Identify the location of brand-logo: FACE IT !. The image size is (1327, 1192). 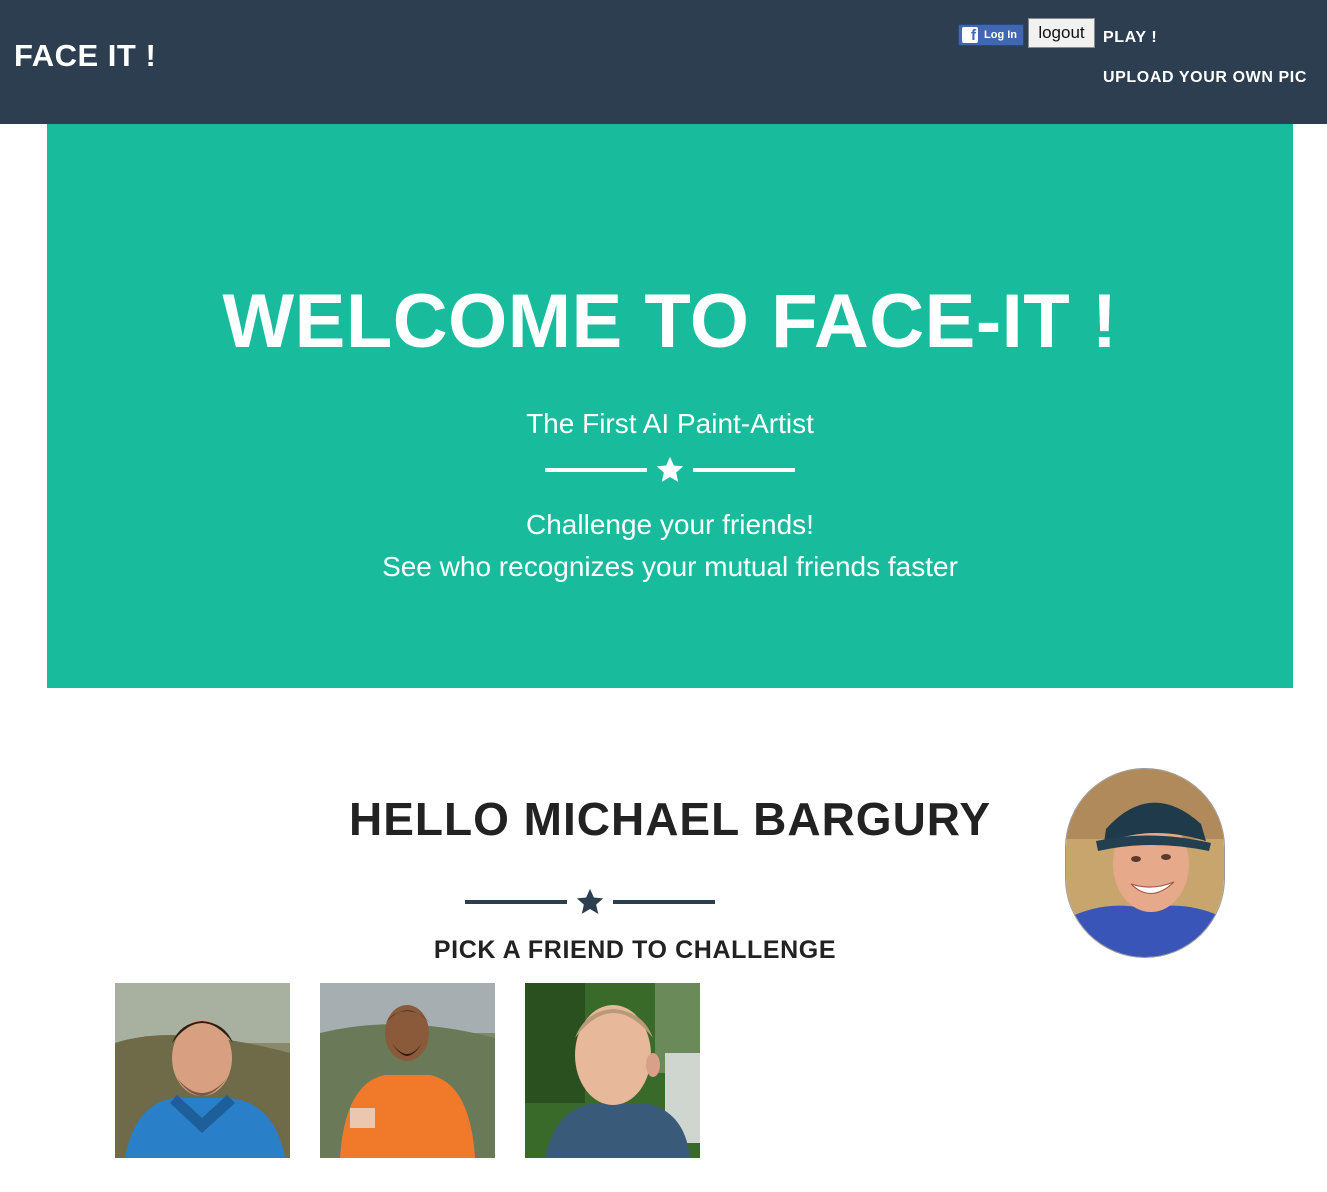
(85, 56).